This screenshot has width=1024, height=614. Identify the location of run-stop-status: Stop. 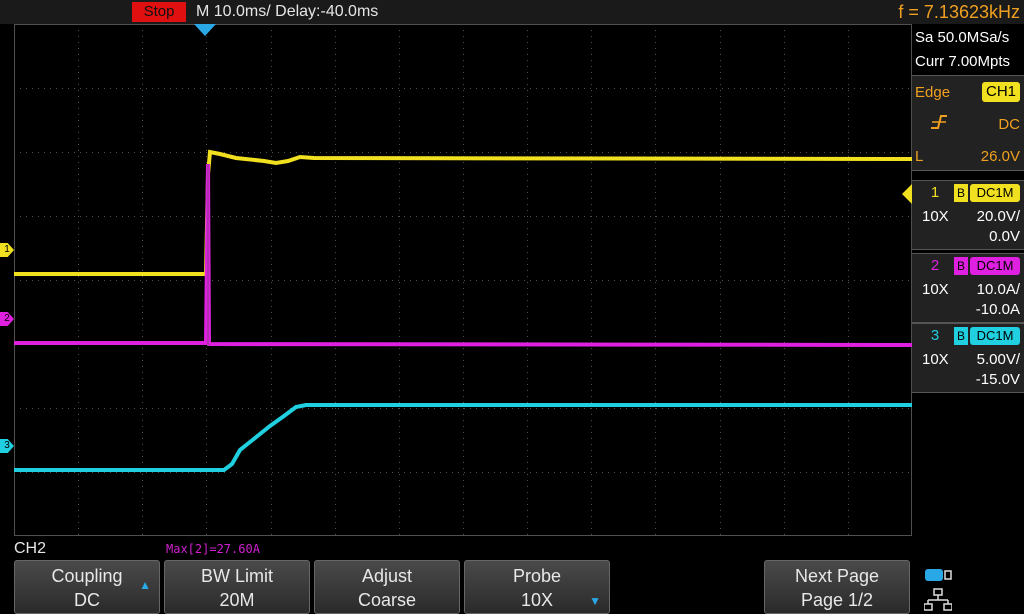
(159, 12).